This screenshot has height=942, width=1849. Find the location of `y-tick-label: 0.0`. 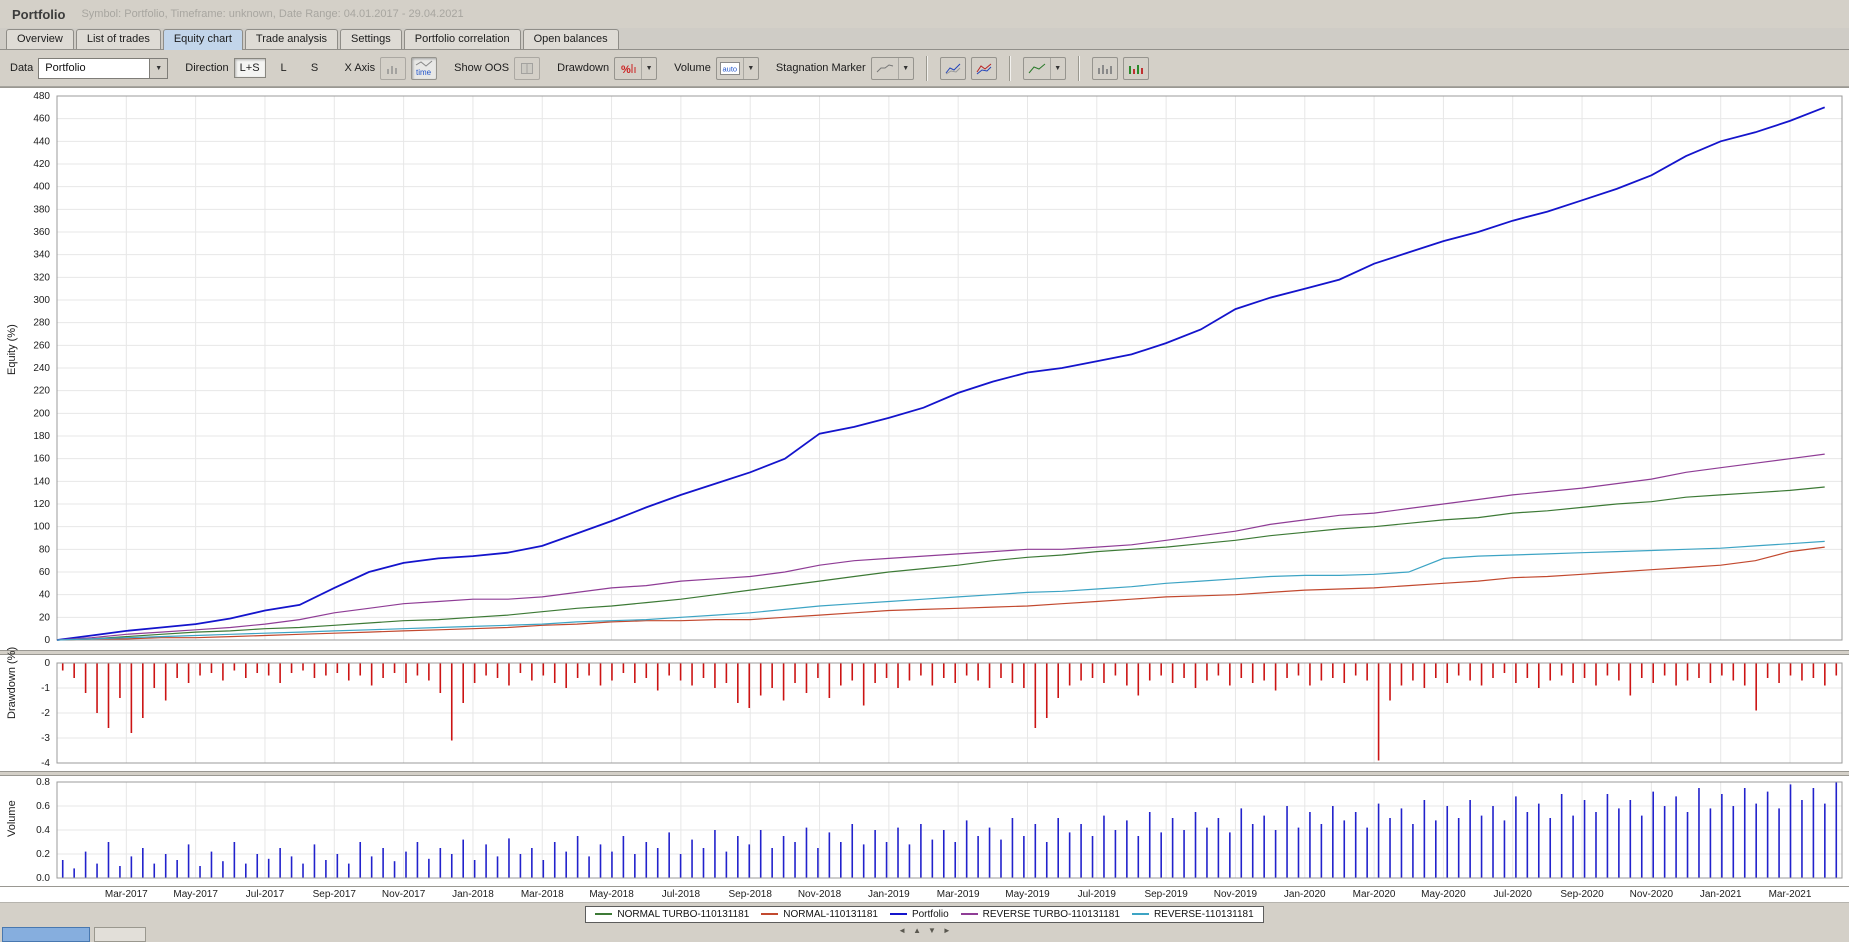

y-tick-label: 0.0 is located at coordinates (43, 878).